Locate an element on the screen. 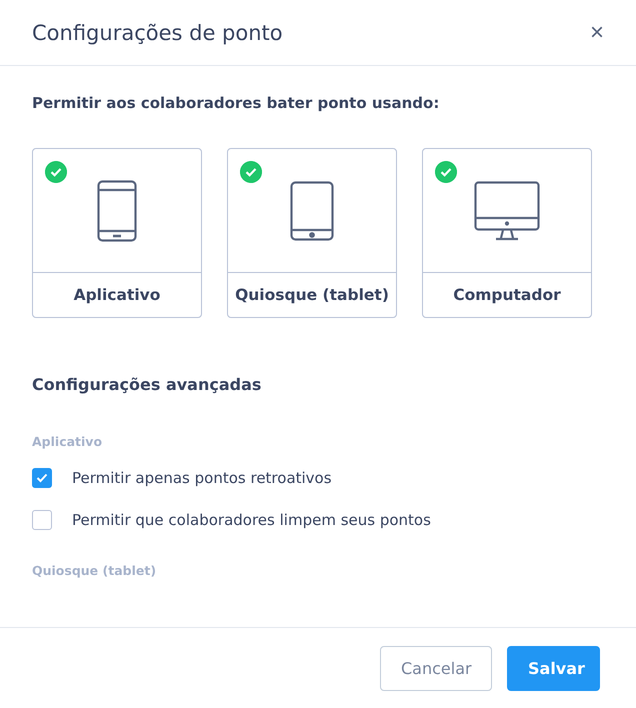 The width and height of the screenshot is (636, 708). cancel-button: Cancelar is located at coordinates (436, 668).